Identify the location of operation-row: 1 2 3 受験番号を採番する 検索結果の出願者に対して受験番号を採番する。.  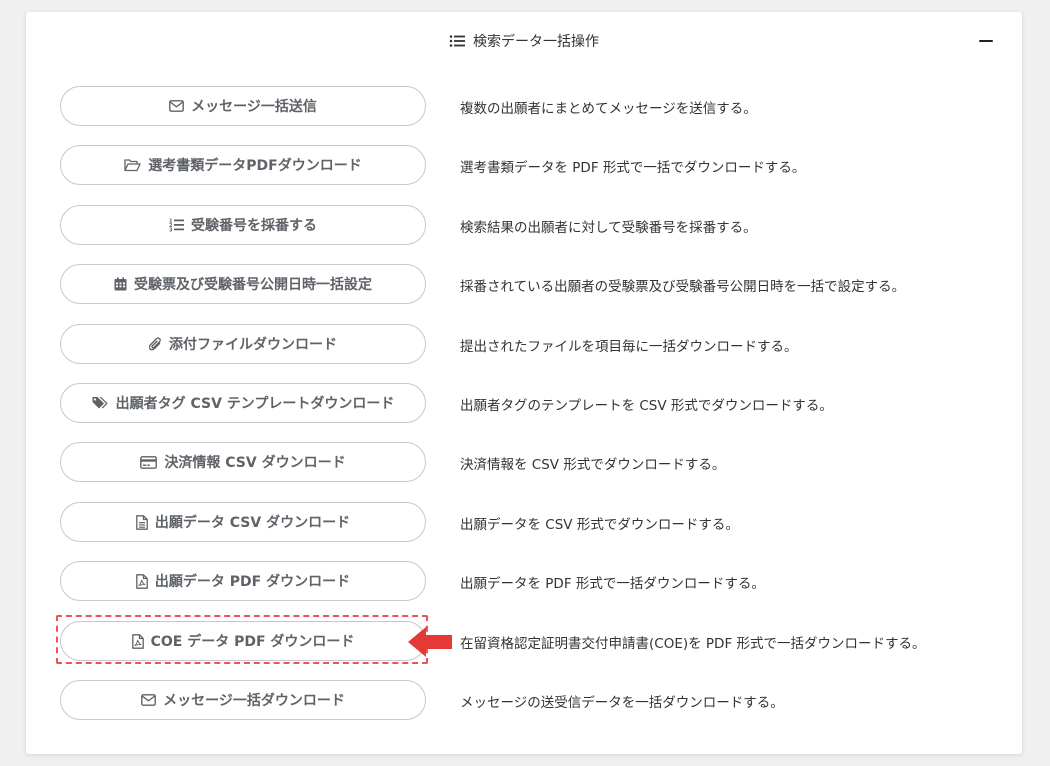
(524, 226).